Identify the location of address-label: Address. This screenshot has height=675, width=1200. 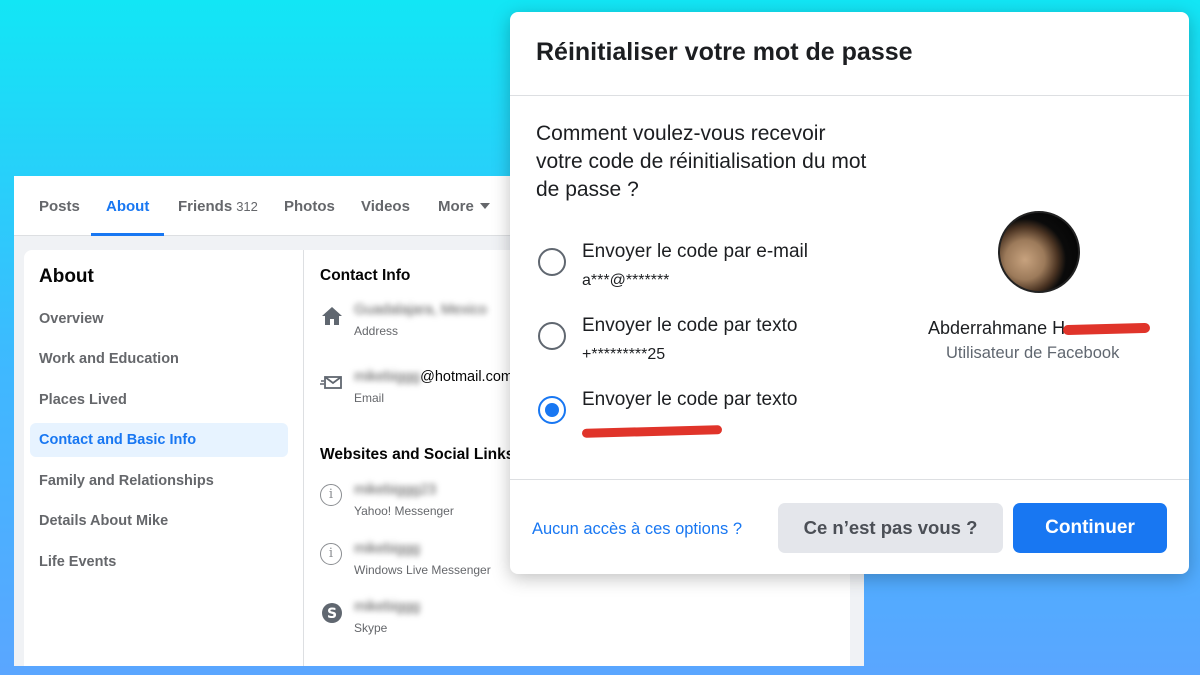
(376, 331).